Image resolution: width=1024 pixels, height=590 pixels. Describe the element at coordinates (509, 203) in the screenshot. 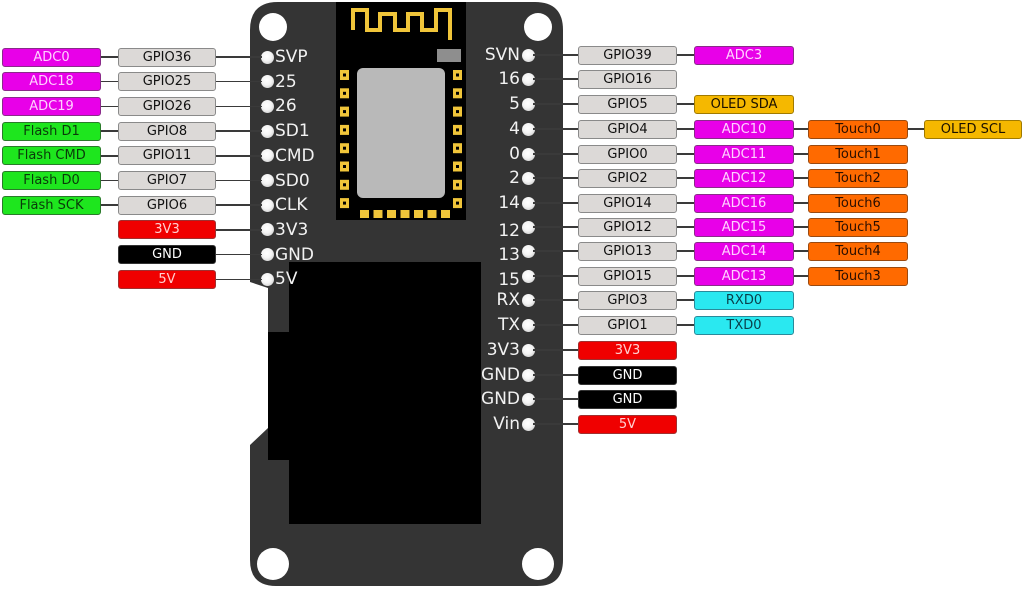

I see `pin-name: 14` at that location.